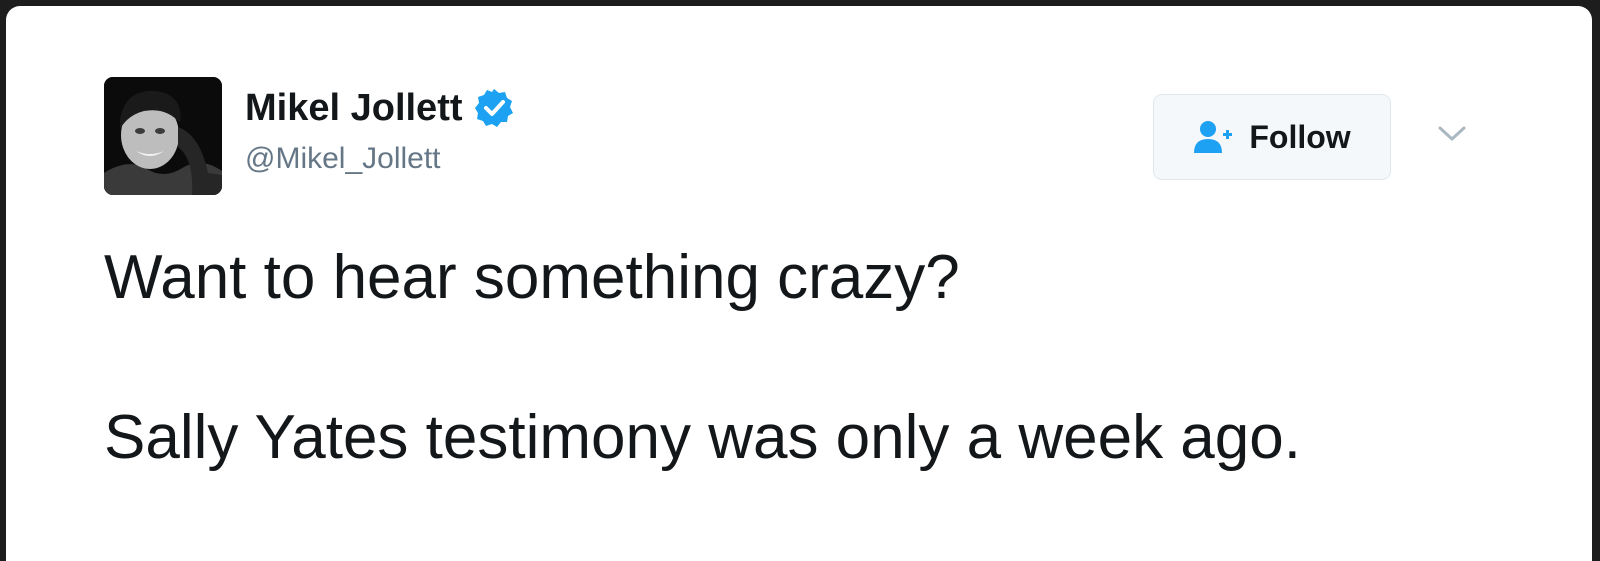 The width and height of the screenshot is (1600, 561). I want to click on add-user-icon, so click(1213, 137).